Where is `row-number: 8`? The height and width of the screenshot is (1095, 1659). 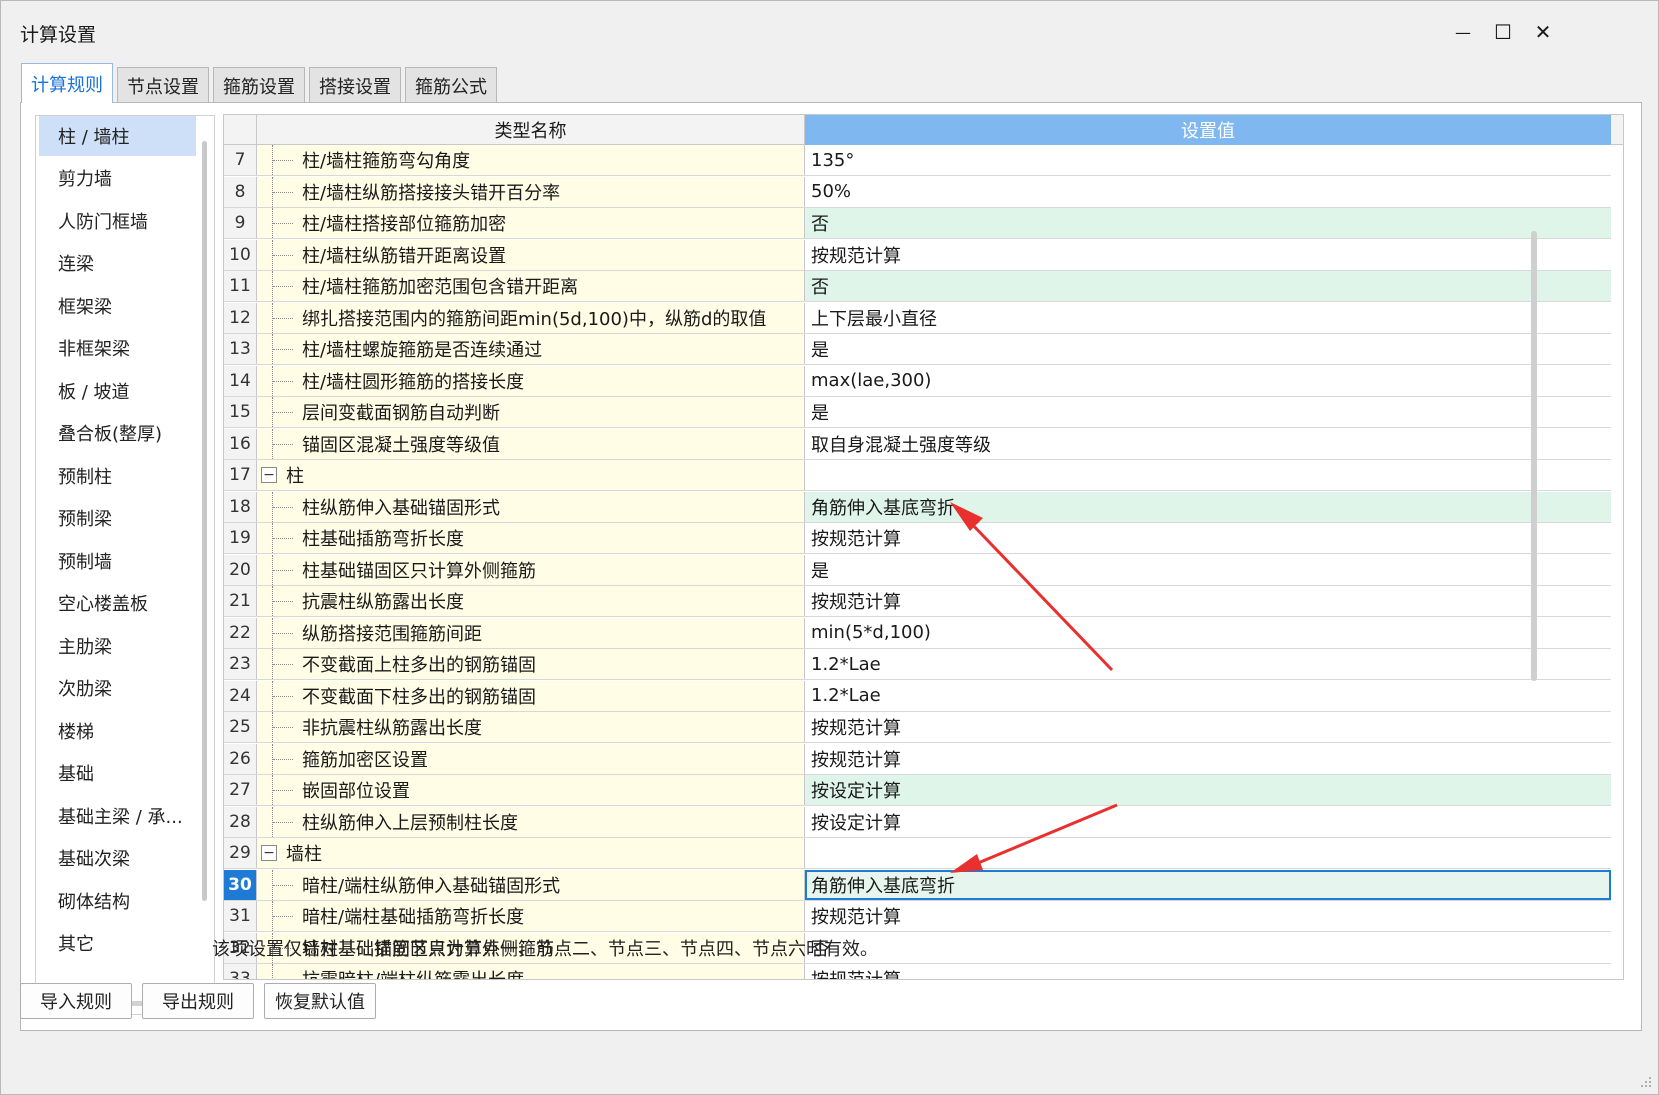 row-number: 8 is located at coordinates (240, 191).